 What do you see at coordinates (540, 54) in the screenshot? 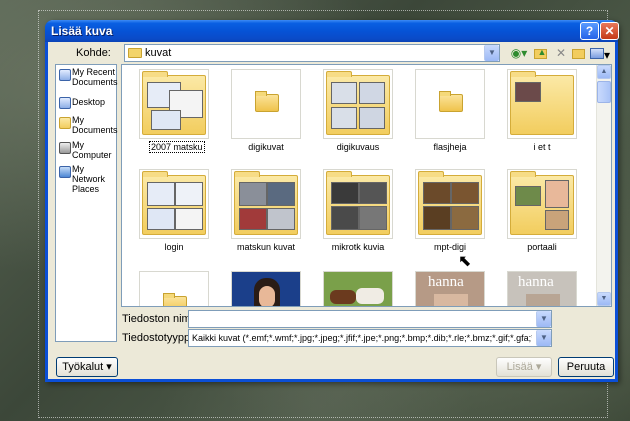
I see `up-folder-icon: ▲` at bounding box center [540, 54].